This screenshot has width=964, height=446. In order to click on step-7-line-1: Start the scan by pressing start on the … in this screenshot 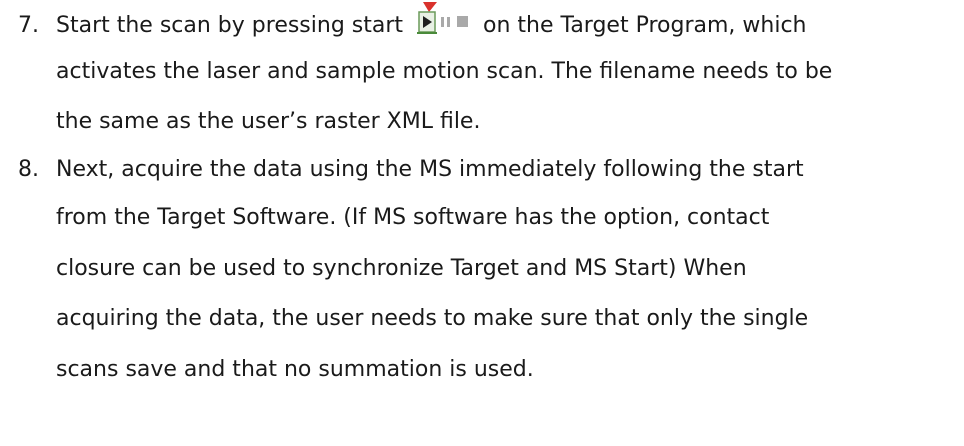, I will do `click(431, 26)`.